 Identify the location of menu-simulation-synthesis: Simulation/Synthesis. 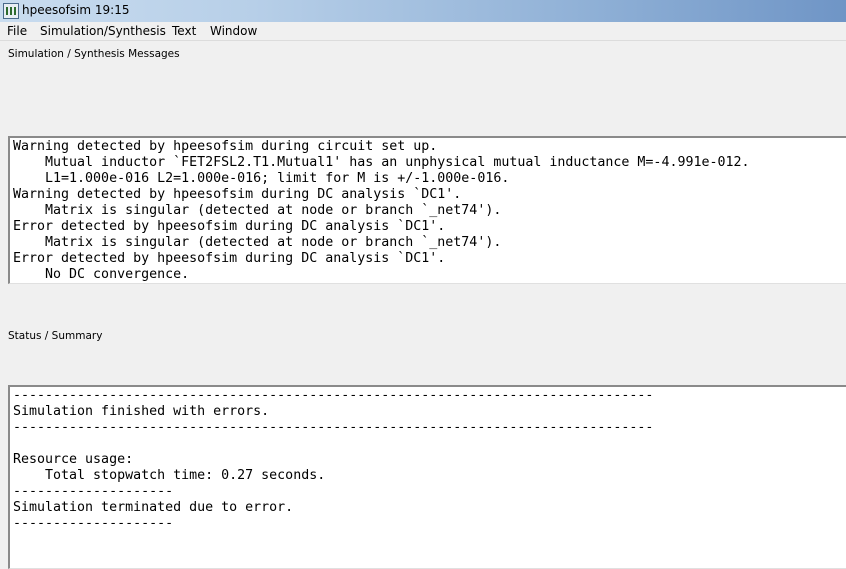
(103, 31).